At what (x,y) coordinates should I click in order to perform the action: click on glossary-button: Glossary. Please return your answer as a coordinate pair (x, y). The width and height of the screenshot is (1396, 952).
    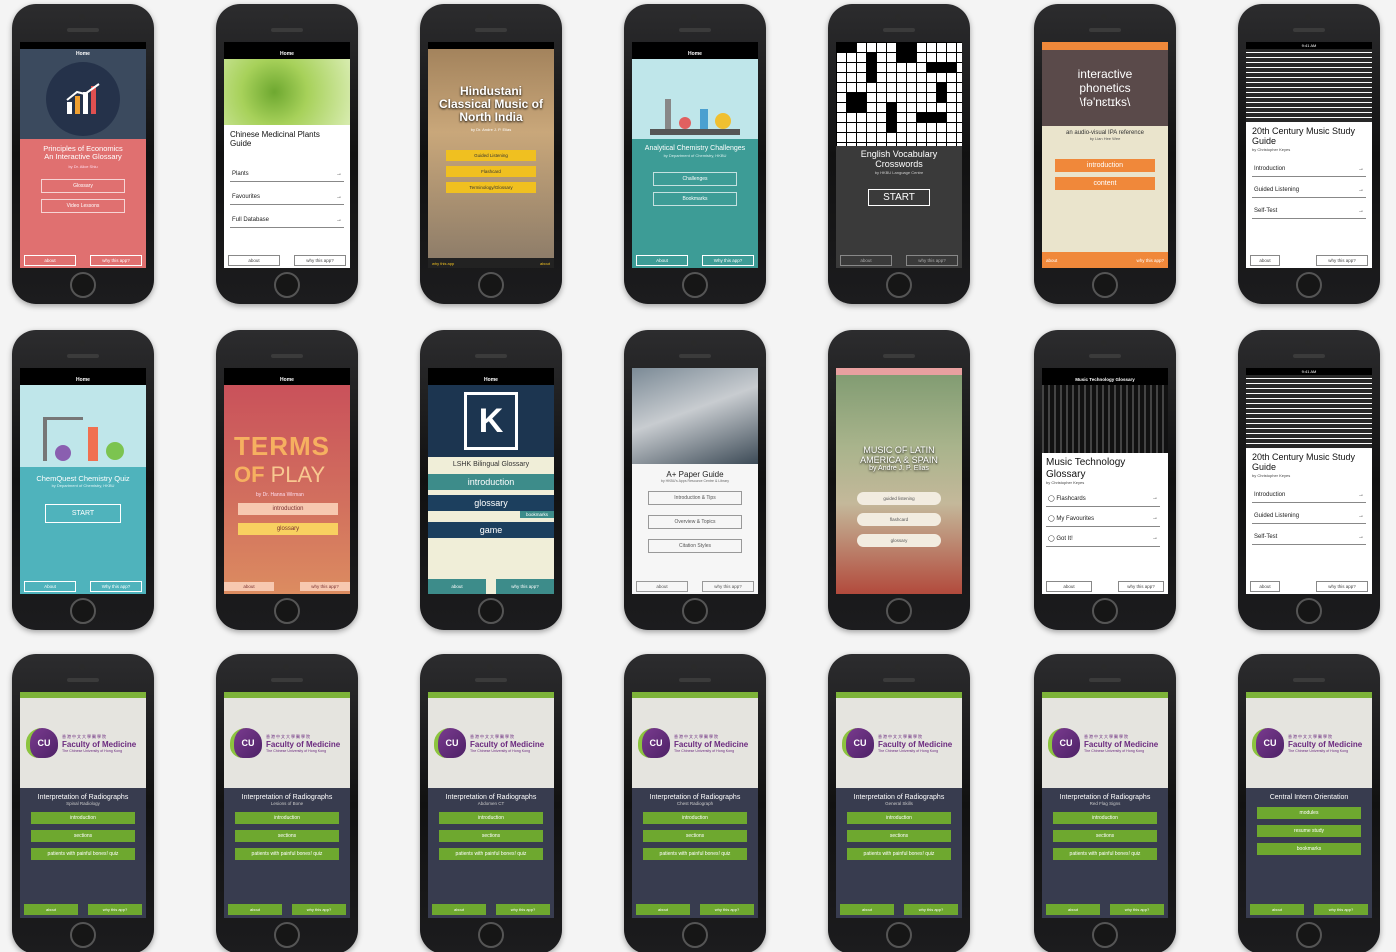
    Looking at the image, I should click on (83, 185).